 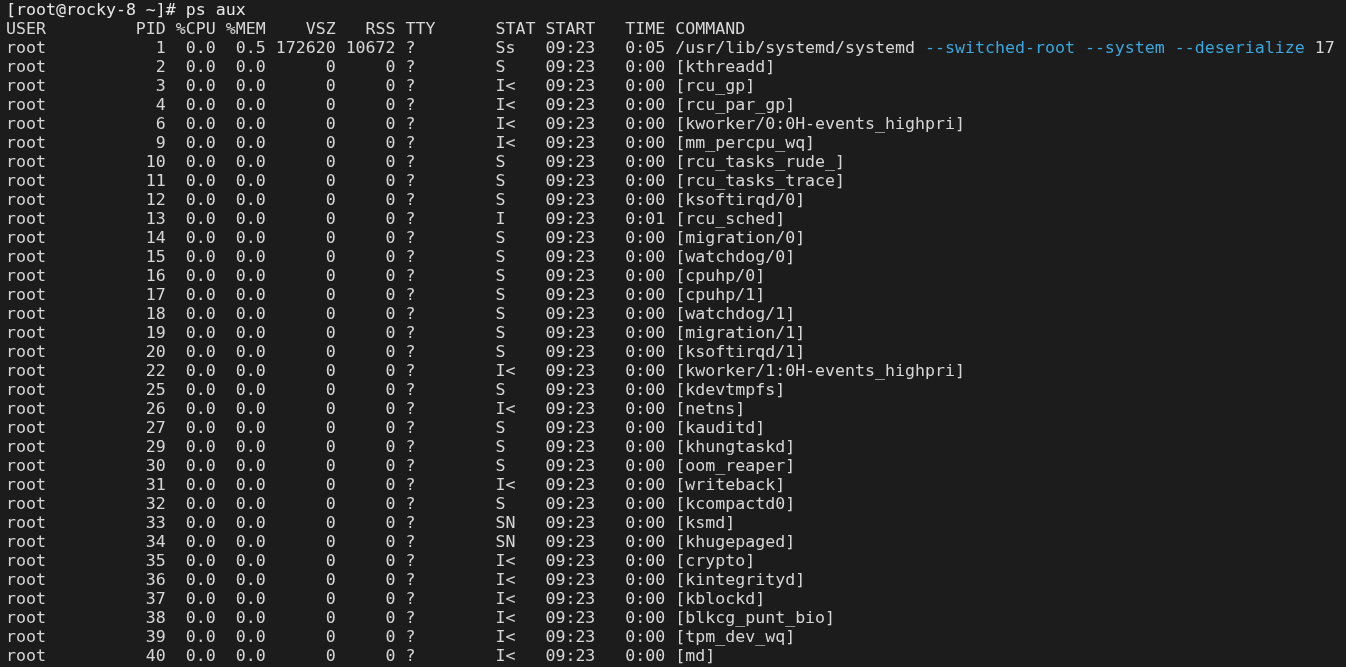 What do you see at coordinates (570, 28) in the screenshot?
I see `column-header: START` at bounding box center [570, 28].